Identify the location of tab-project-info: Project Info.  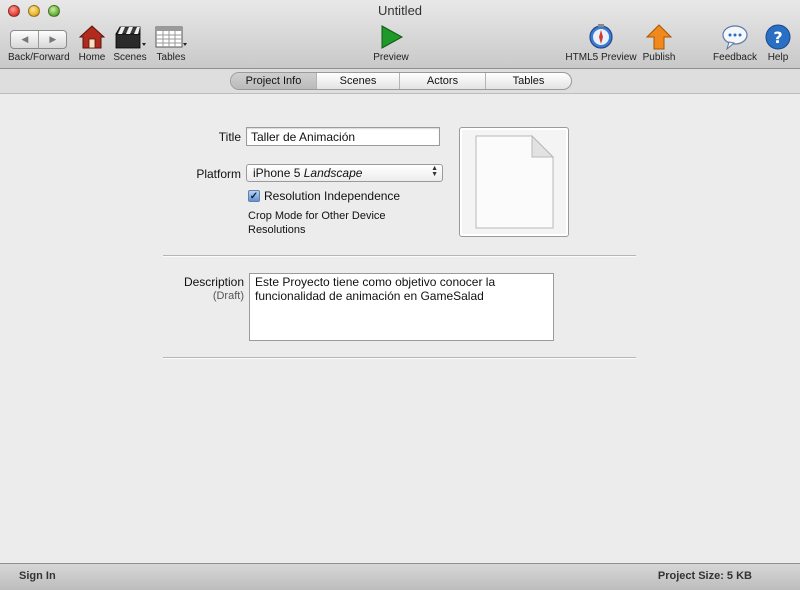
(273, 81).